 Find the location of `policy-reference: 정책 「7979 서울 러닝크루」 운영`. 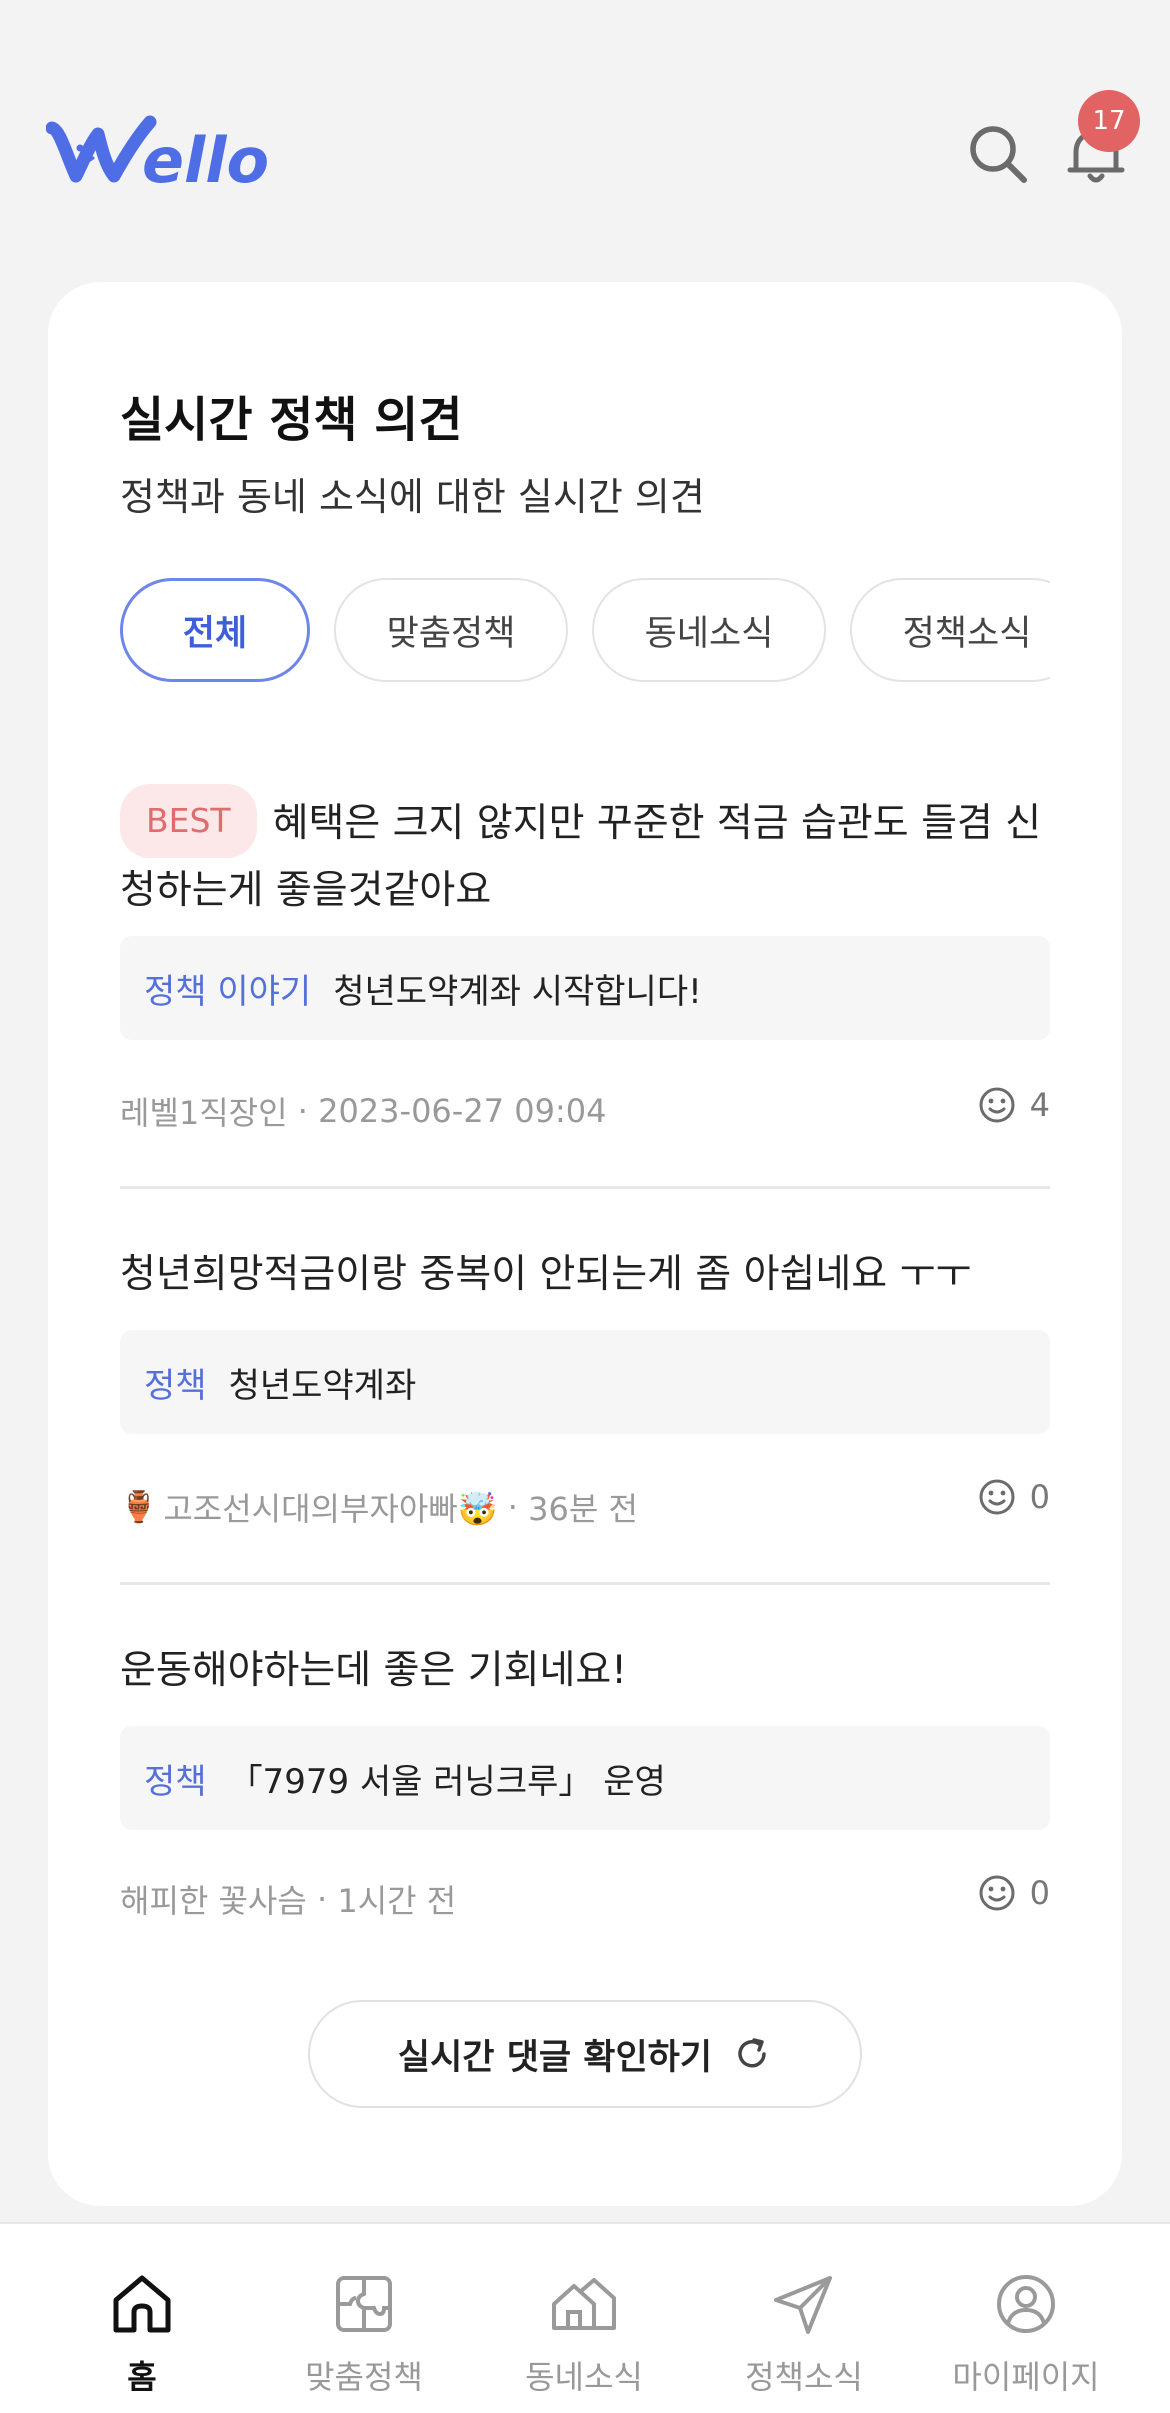

policy-reference: 정책 「7979 서울 러닝크루」 운영 is located at coordinates (585, 1778).